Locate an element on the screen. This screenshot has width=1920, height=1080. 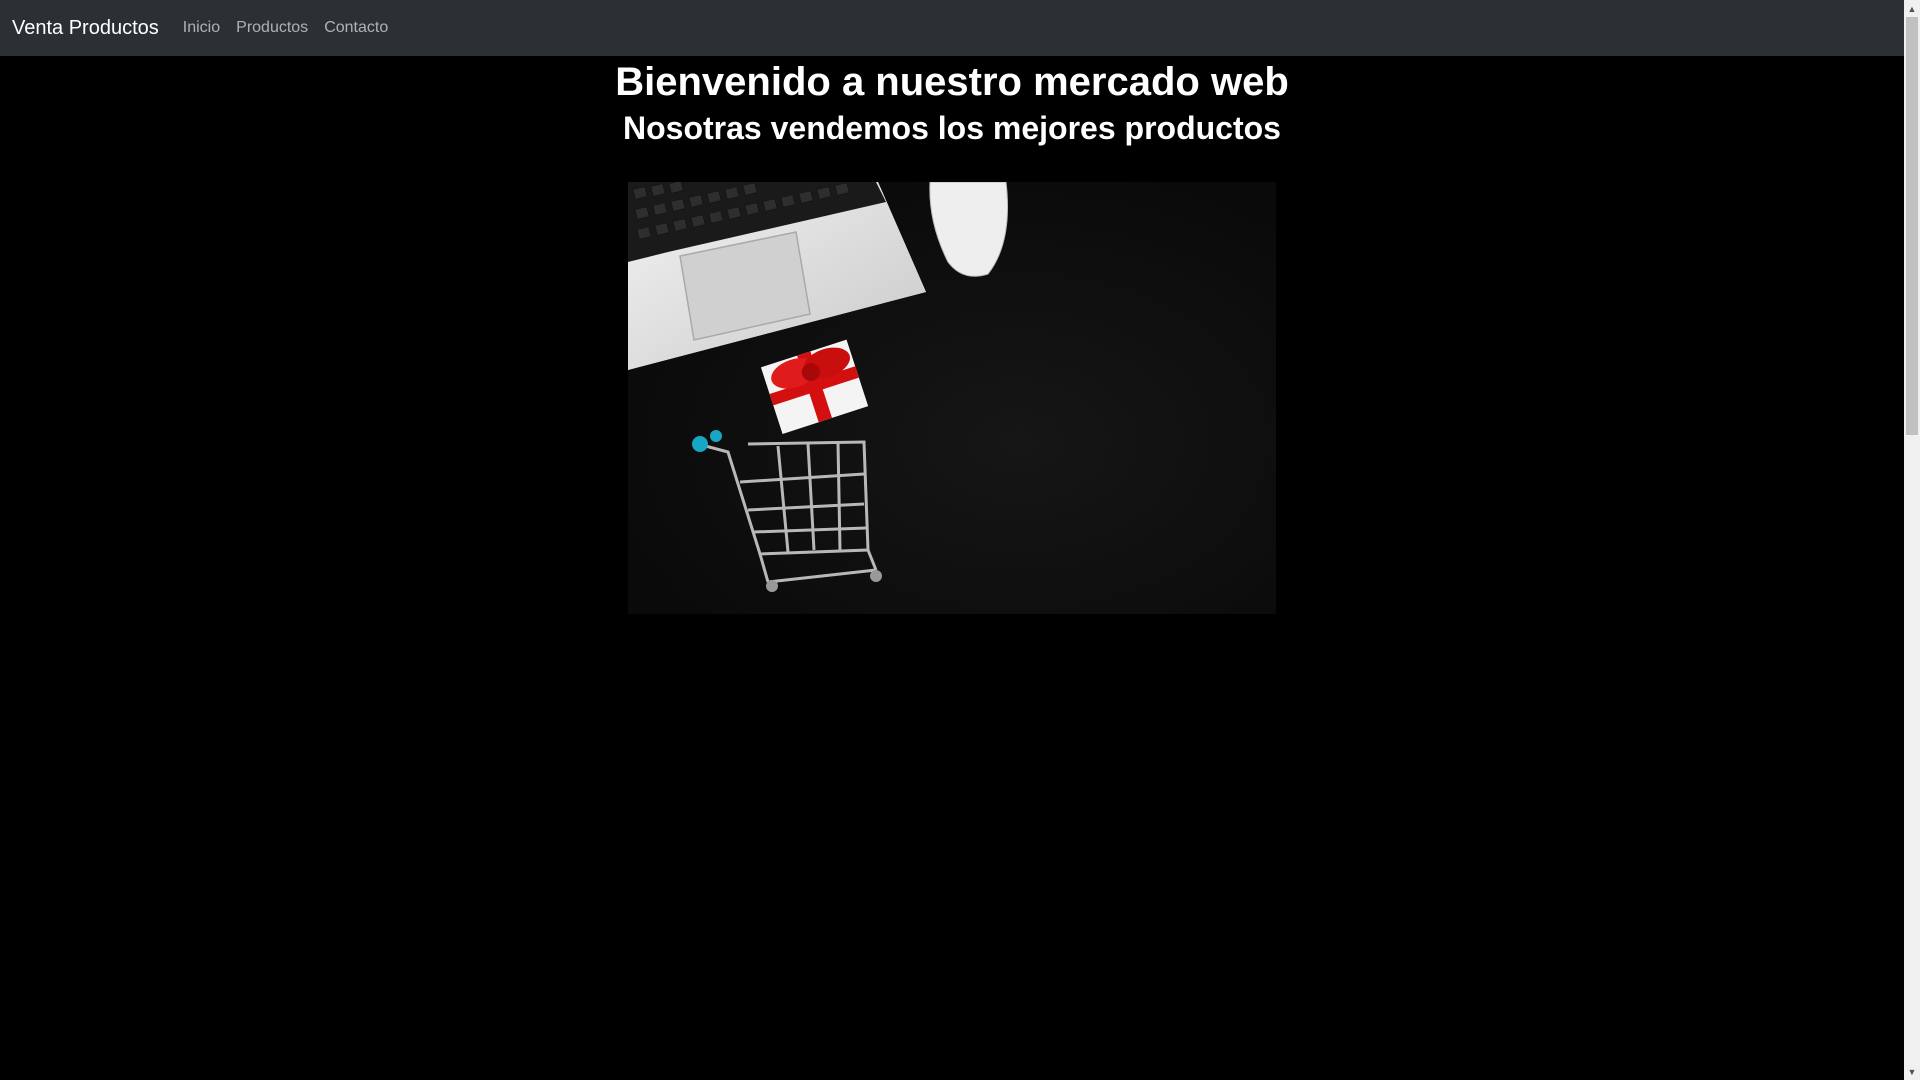
nav-link-productos: Productos is located at coordinates (272, 28).